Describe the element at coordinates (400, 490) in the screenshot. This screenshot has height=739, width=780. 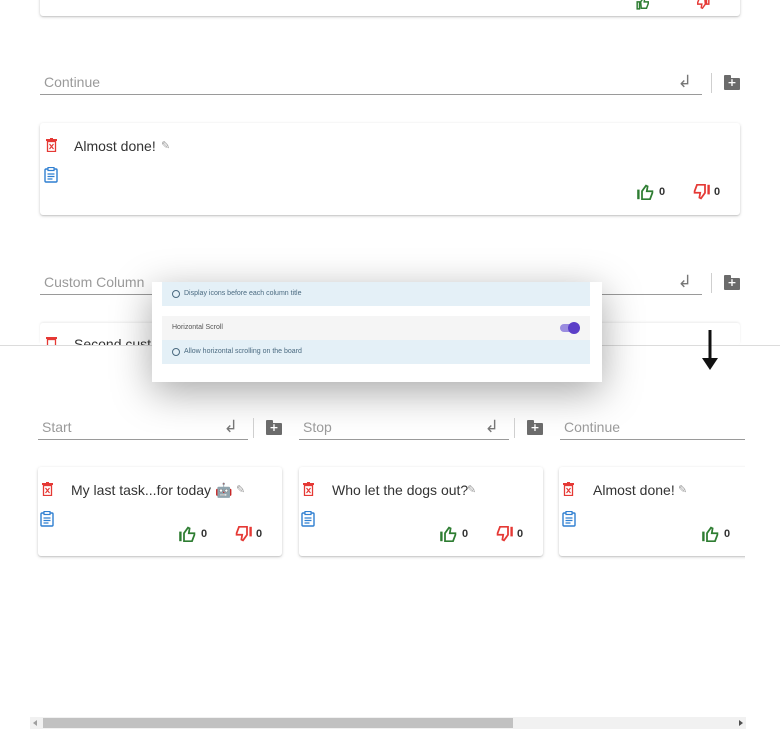
I see `card-title: Who let the dogs out?` at that location.